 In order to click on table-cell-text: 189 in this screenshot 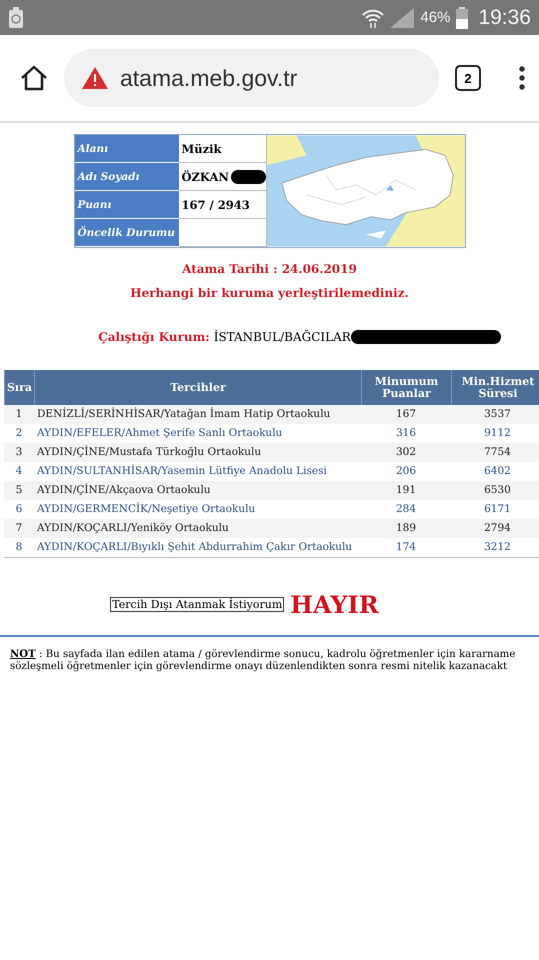, I will do `click(406, 528)`.